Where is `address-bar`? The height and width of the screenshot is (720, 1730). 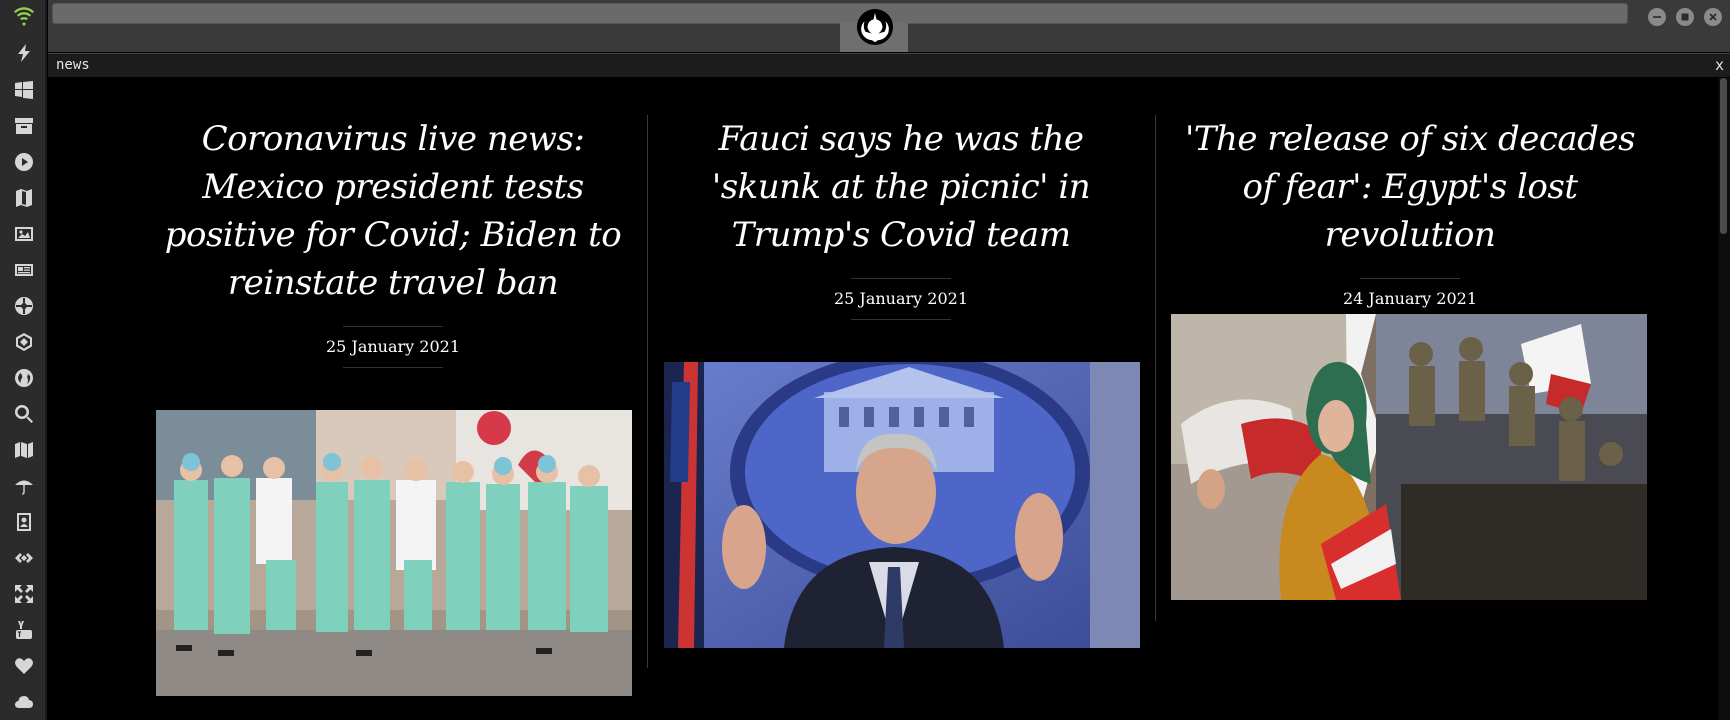
address-bar is located at coordinates (840, 13).